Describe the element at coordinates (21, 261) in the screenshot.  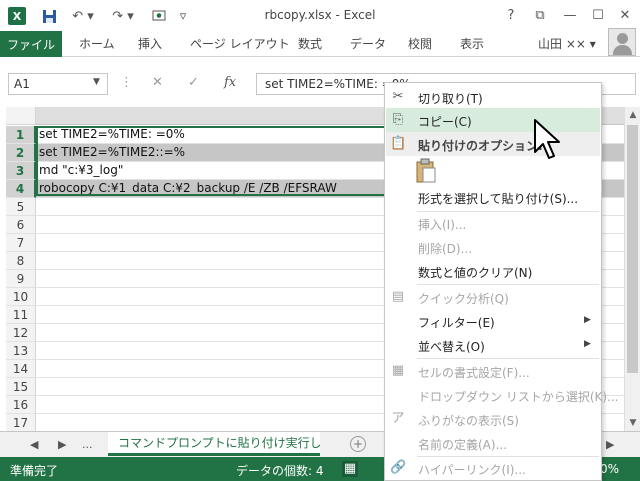
I see `row-number: 8` at that location.